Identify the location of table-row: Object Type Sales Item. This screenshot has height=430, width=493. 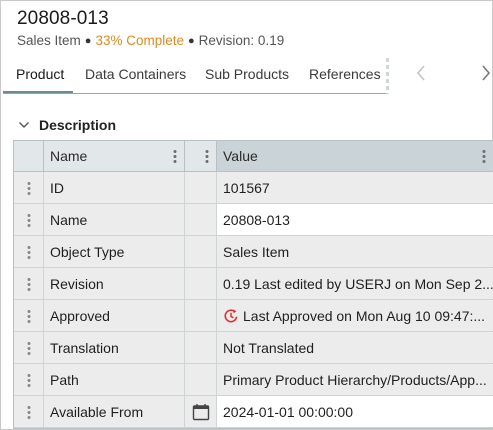
(253, 252).